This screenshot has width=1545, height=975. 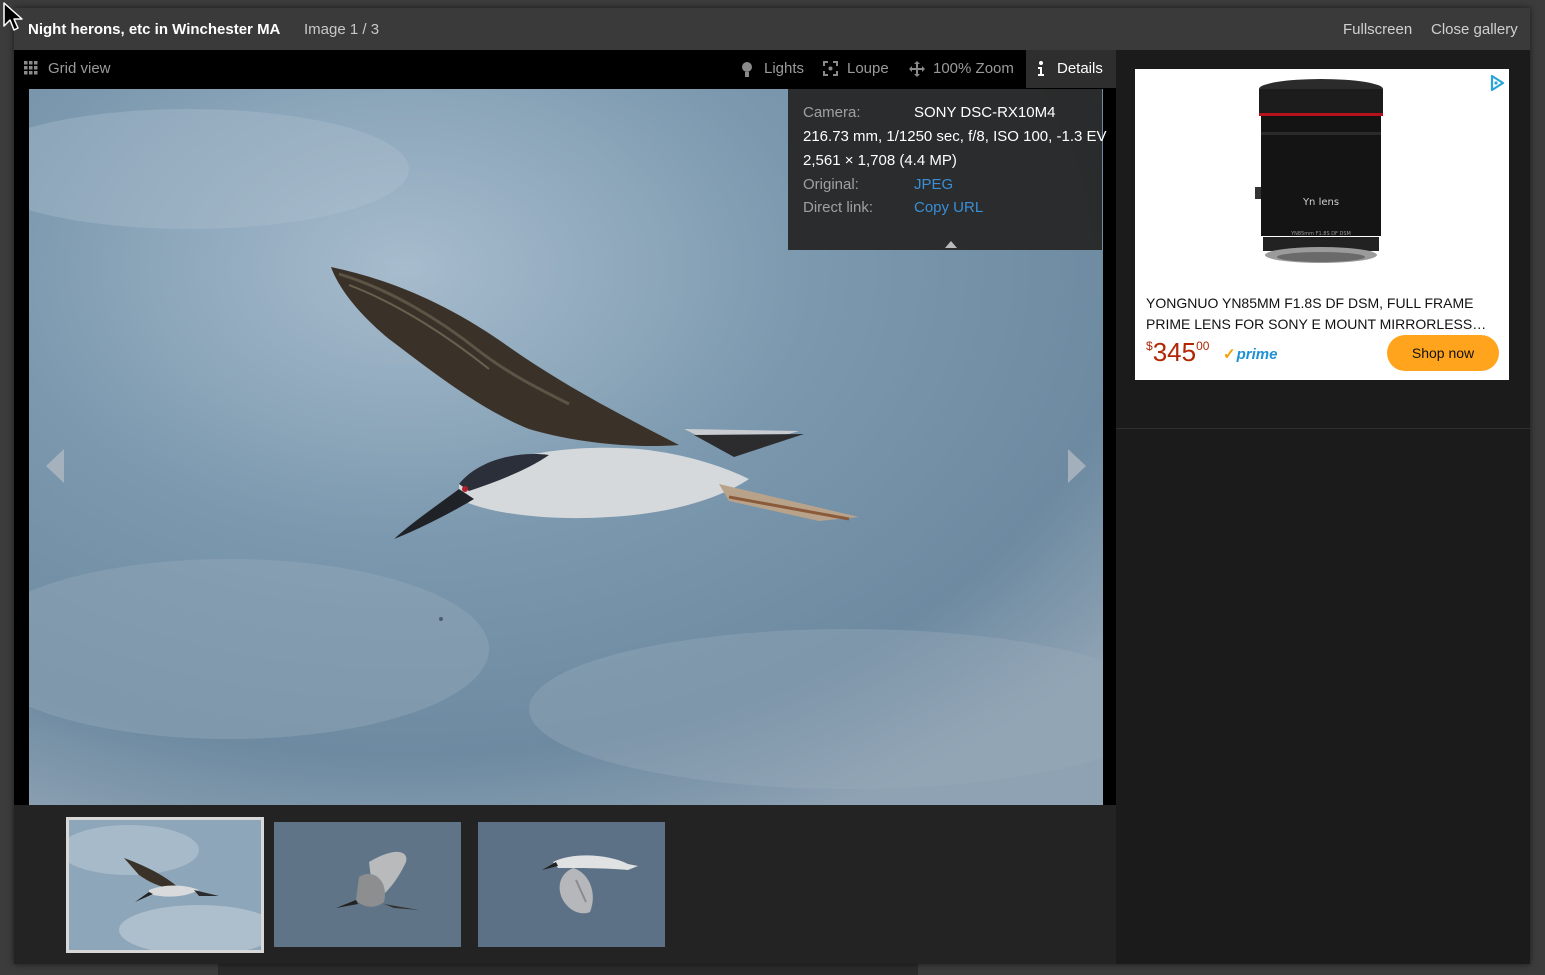 I want to click on bulb-icon, so click(x=747, y=69).